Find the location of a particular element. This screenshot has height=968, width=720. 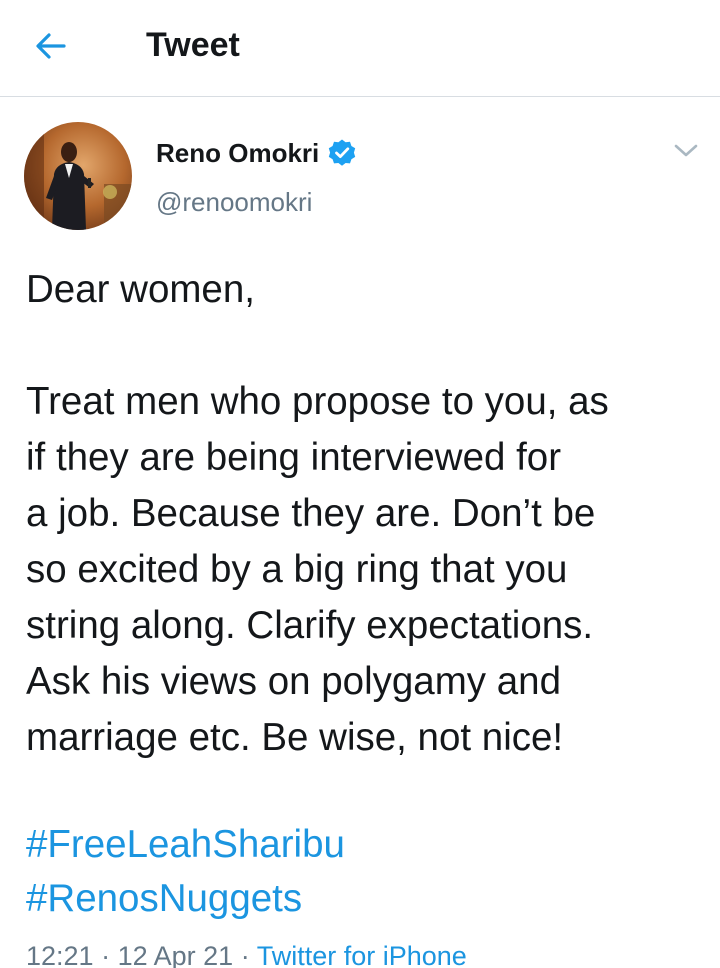

profile-photo is located at coordinates (78, 176).